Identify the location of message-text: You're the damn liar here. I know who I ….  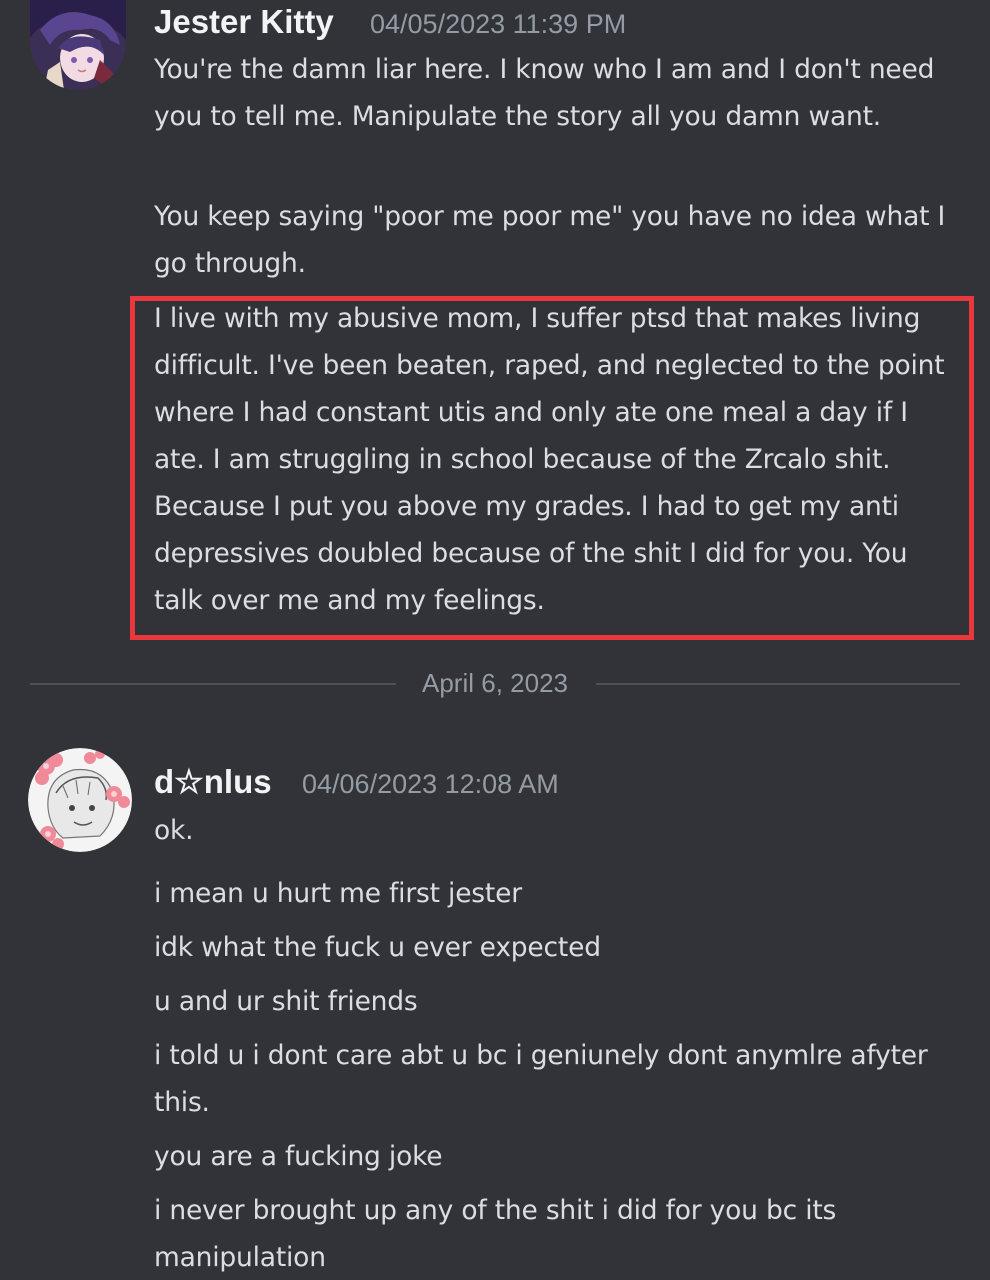
(544, 93).